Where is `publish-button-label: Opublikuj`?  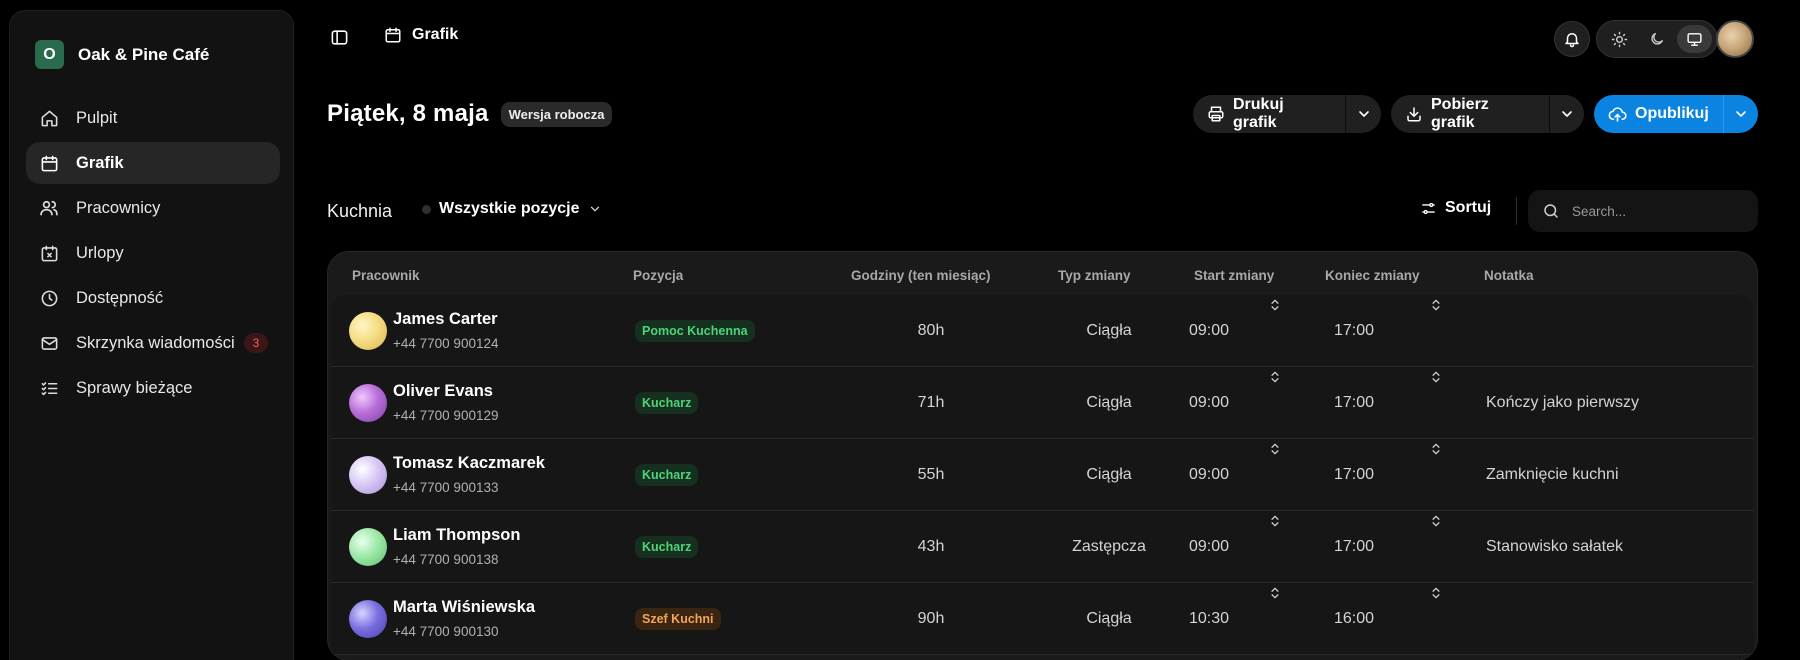
publish-button-label: Opublikuj is located at coordinates (1672, 113).